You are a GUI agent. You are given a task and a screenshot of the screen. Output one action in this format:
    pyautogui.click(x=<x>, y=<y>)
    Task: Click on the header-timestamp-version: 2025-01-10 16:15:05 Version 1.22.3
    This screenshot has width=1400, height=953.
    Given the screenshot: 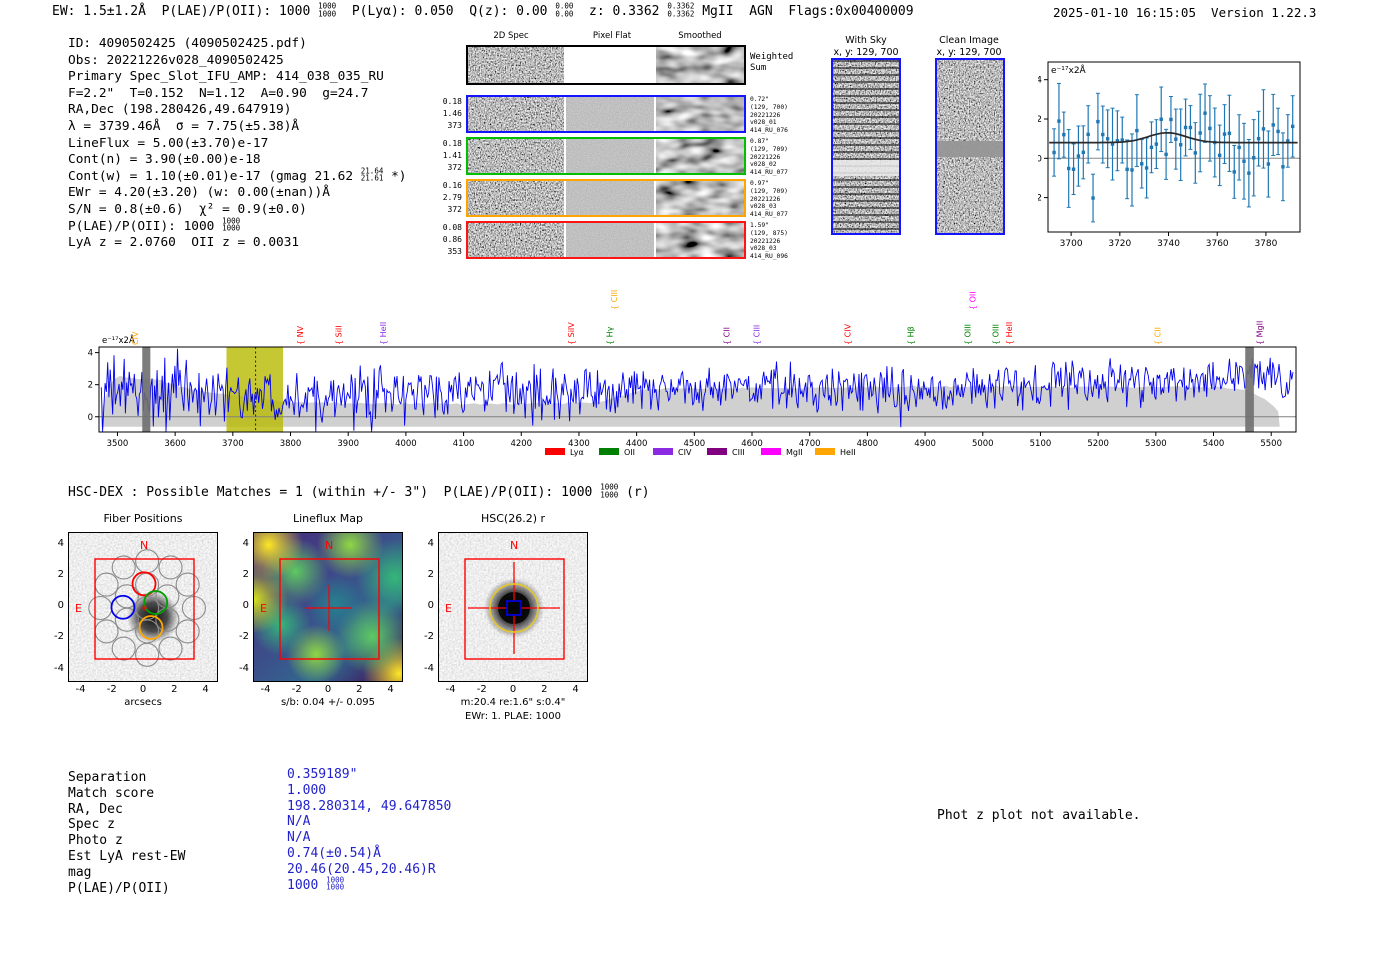 What is the action you would take?
    pyautogui.click(x=1185, y=12)
    